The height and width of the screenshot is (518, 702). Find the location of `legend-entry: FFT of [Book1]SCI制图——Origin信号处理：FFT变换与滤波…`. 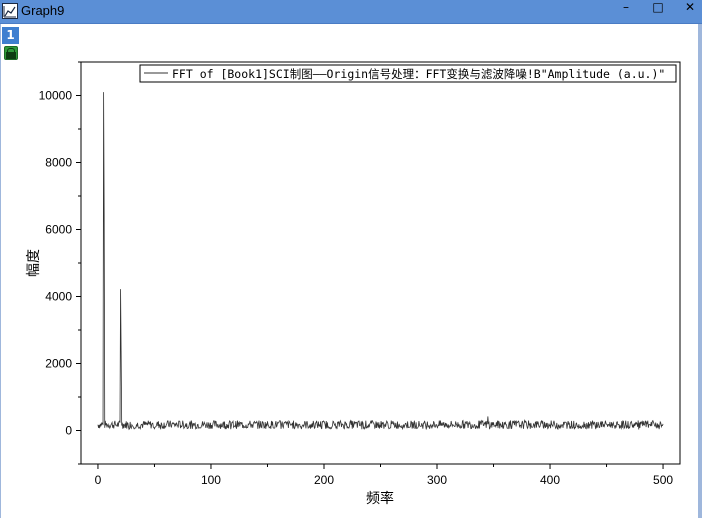

legend-entry: FFT of [Book1]SCI制图——Origin信号处理：FFT变换与滤波… is located at coordinates (418, 74).